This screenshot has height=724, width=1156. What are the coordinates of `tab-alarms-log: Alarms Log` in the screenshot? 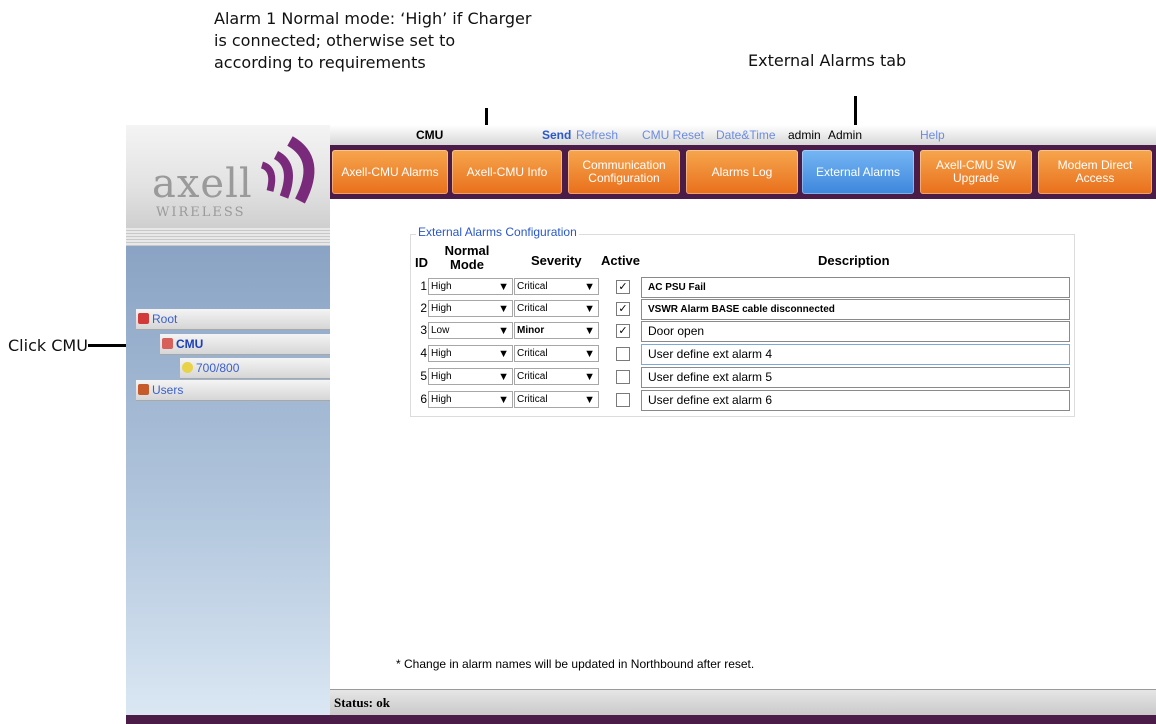 It's located at (742, 172).